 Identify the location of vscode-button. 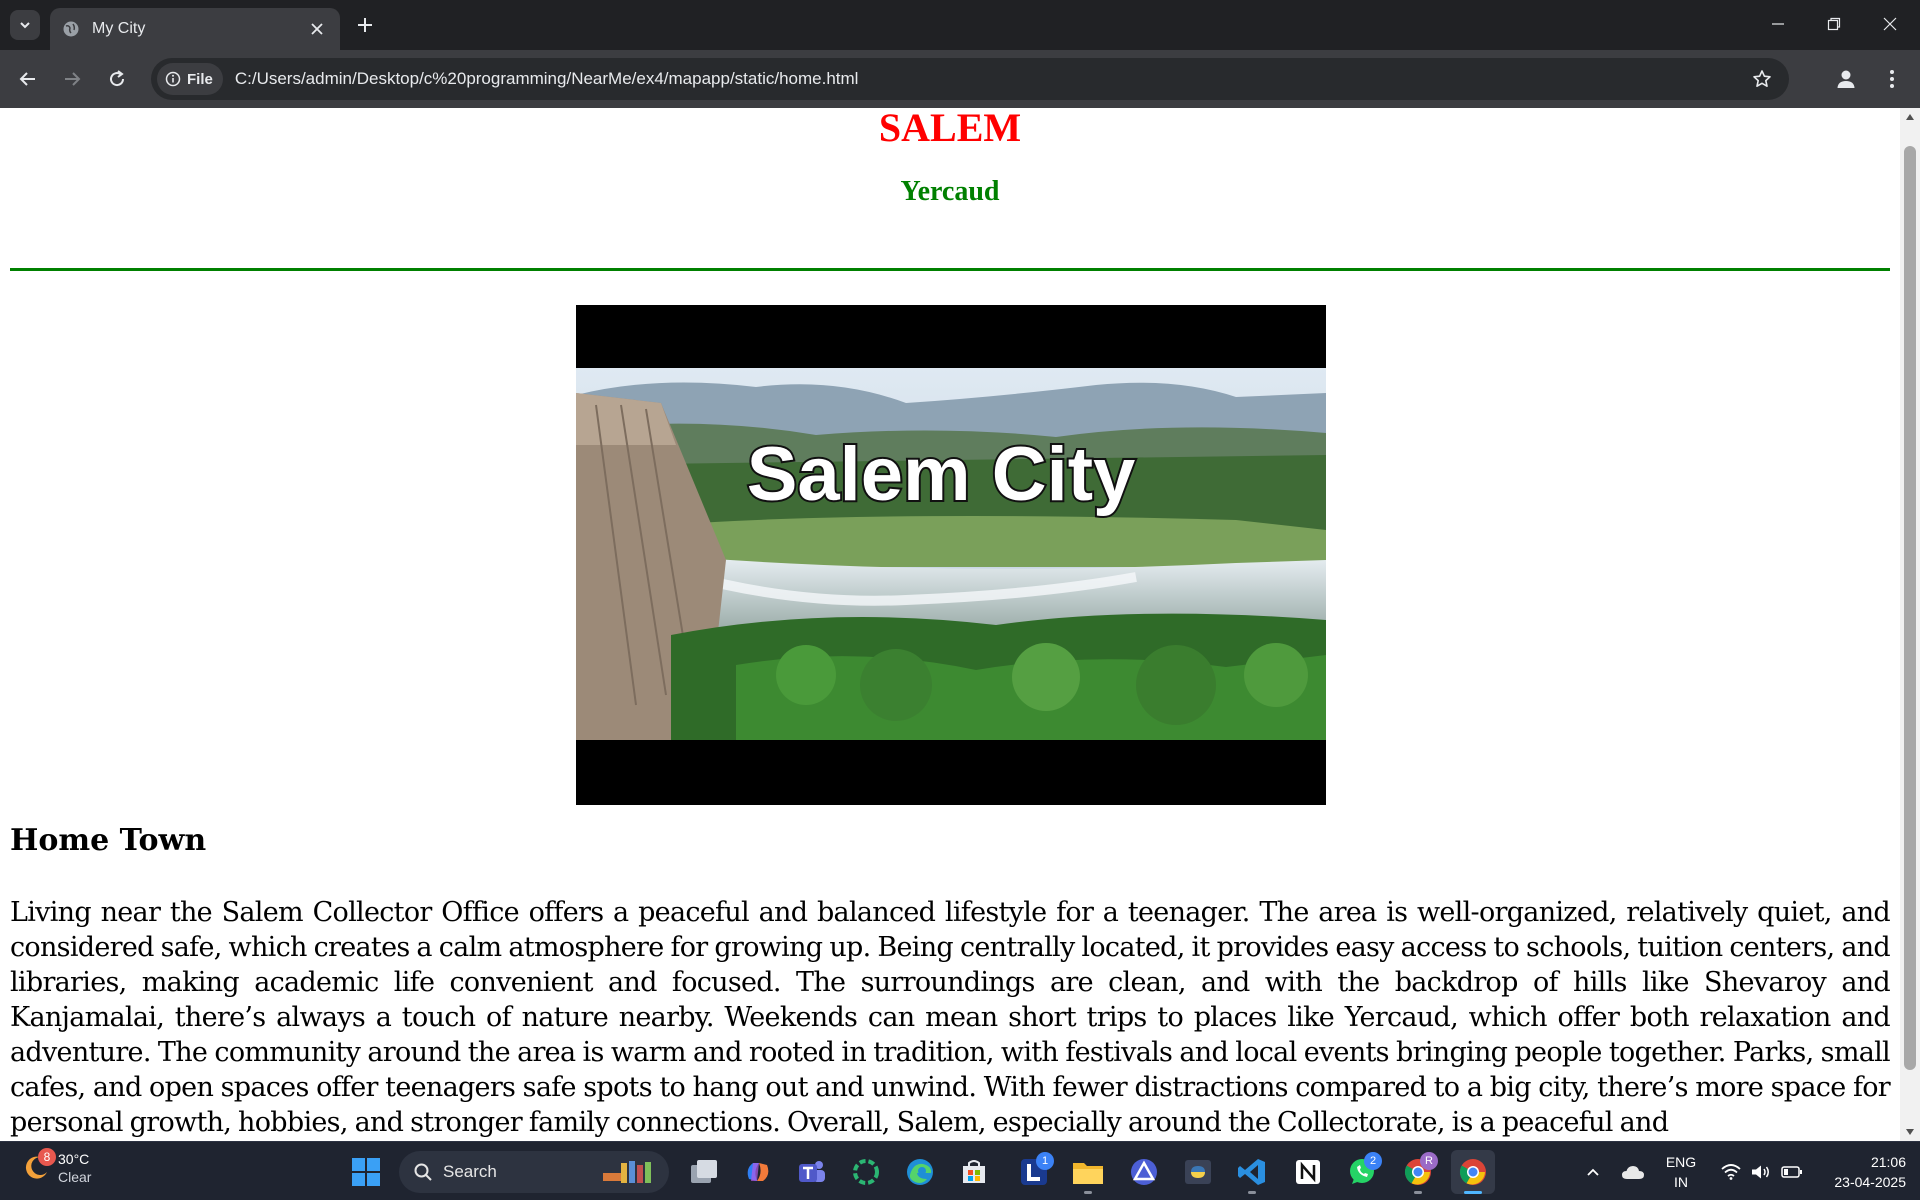
(1252, 1172).